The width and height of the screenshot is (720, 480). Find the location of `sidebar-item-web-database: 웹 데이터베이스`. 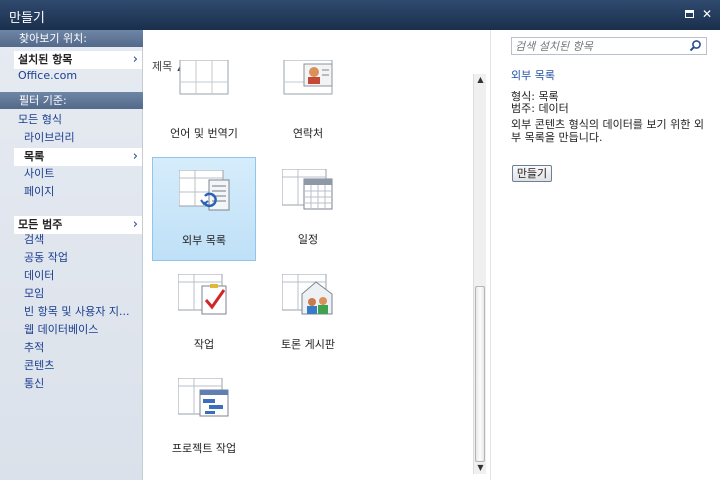

sidebar-item-web-database: 웹 데이터베이스 is located at coordinates (83, 330).